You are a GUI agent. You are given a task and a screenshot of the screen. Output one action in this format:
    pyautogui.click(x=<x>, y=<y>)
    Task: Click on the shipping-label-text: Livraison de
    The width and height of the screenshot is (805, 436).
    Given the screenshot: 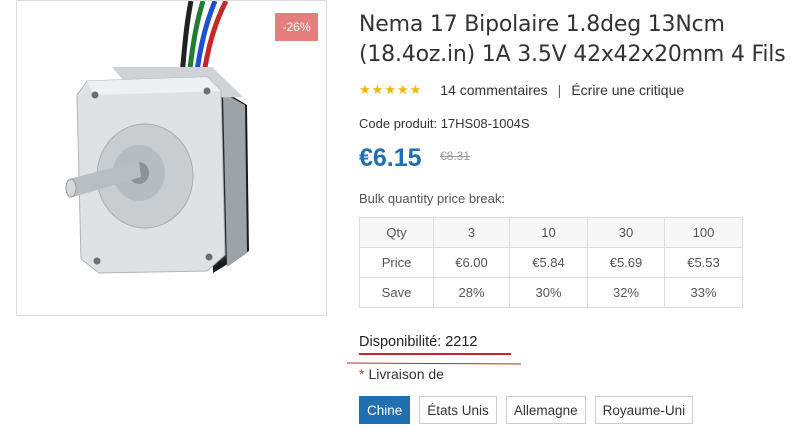 What is the action you would take?
    pyautogui.click(x=406, y=374)
    